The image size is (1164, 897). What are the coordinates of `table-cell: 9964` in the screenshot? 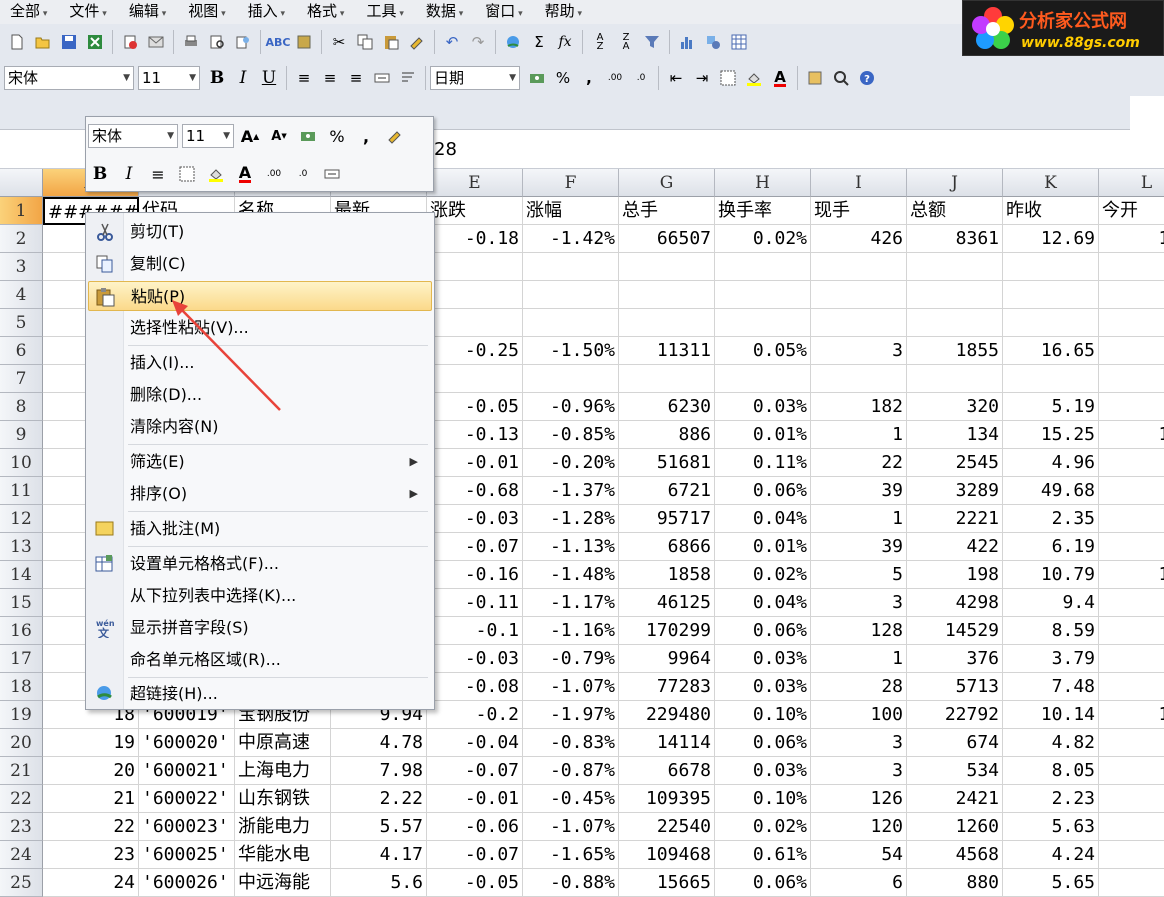 It's located at (667, 659).